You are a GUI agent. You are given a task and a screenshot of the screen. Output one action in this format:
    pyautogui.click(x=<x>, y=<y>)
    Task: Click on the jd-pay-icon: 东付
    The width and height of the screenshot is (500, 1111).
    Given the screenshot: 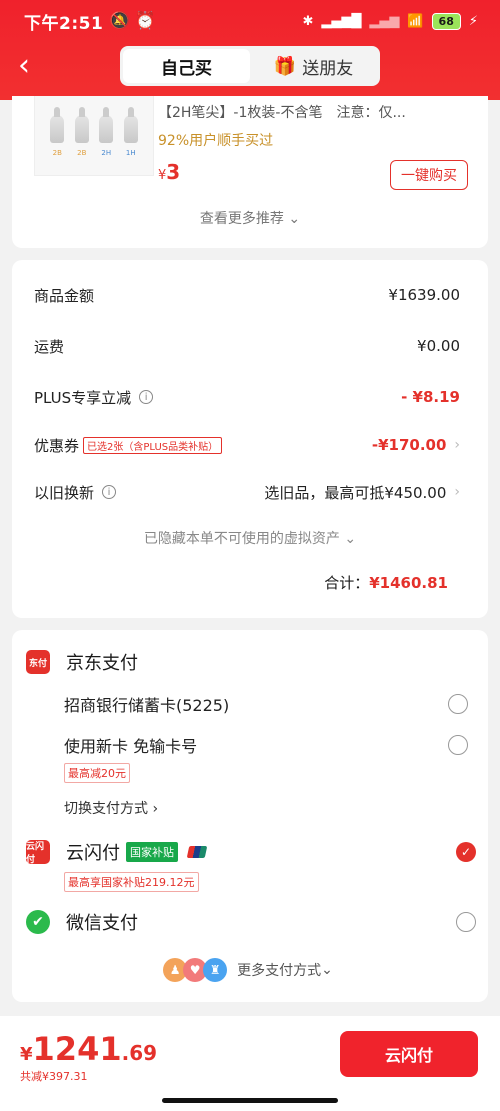 What is the action you would take?
    pyautogui.click(x=38, y=662)
    